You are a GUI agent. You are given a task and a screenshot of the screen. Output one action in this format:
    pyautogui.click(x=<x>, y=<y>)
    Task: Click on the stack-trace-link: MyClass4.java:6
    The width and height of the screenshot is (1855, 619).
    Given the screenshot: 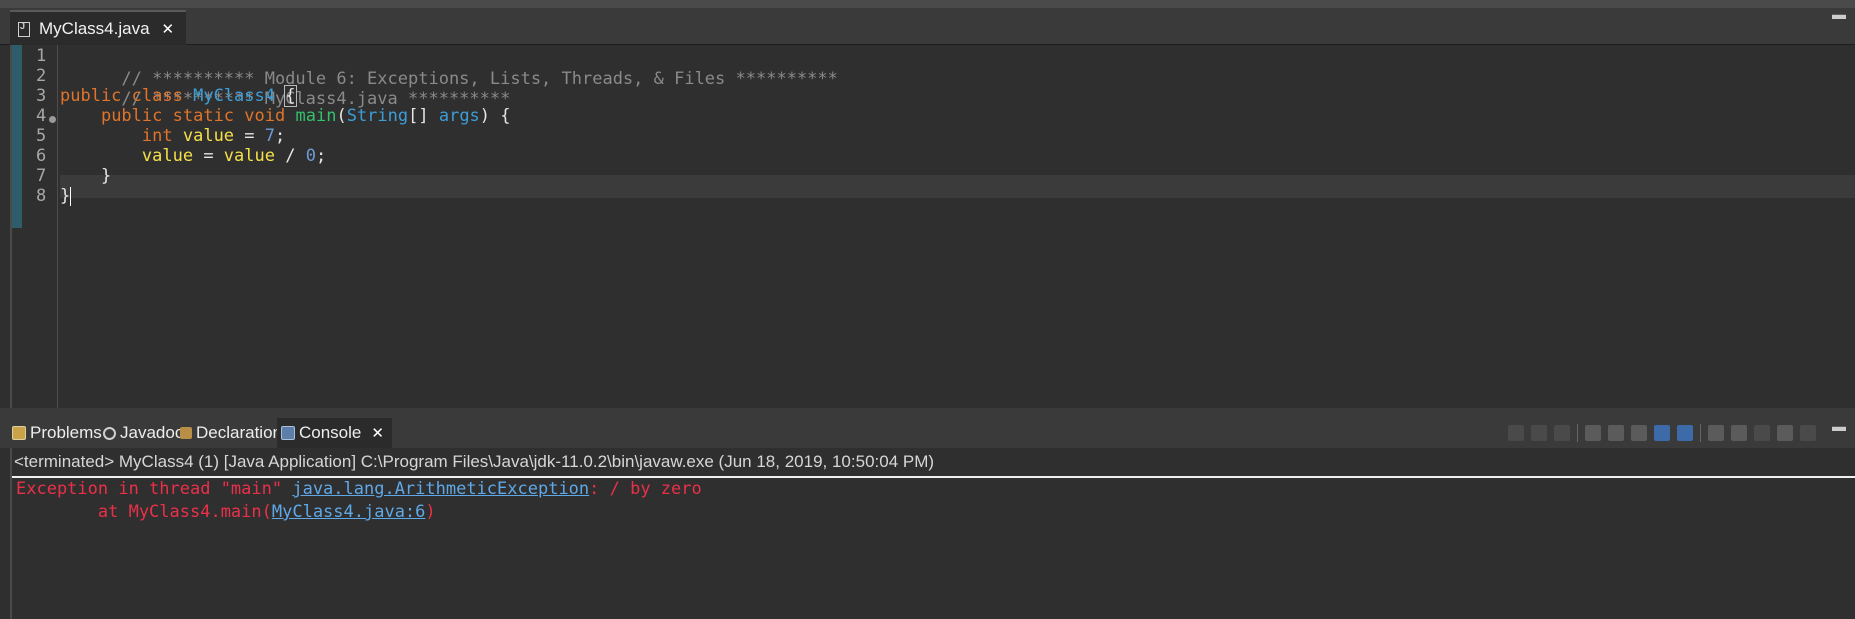 What is the action you would take?
    pyautogui.click(x=349, y=512)
    